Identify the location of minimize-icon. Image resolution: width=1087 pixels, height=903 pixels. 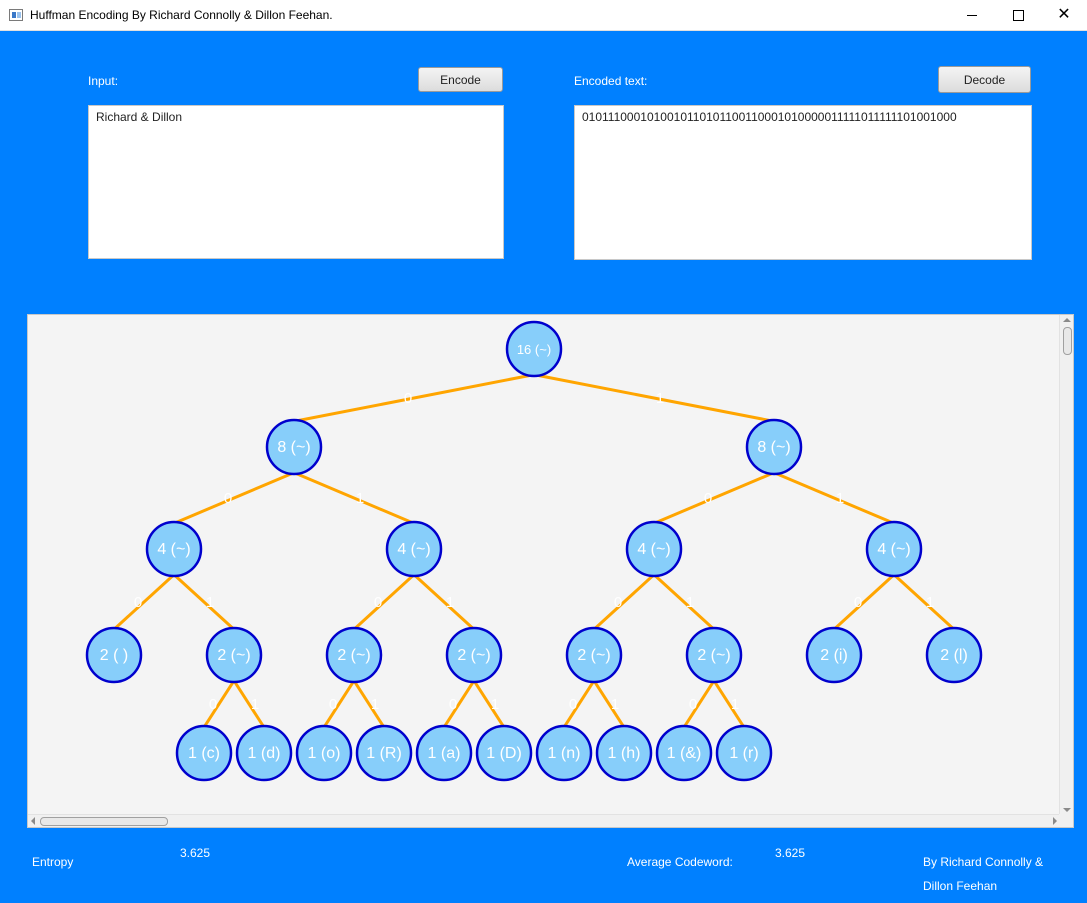
(972, 15).